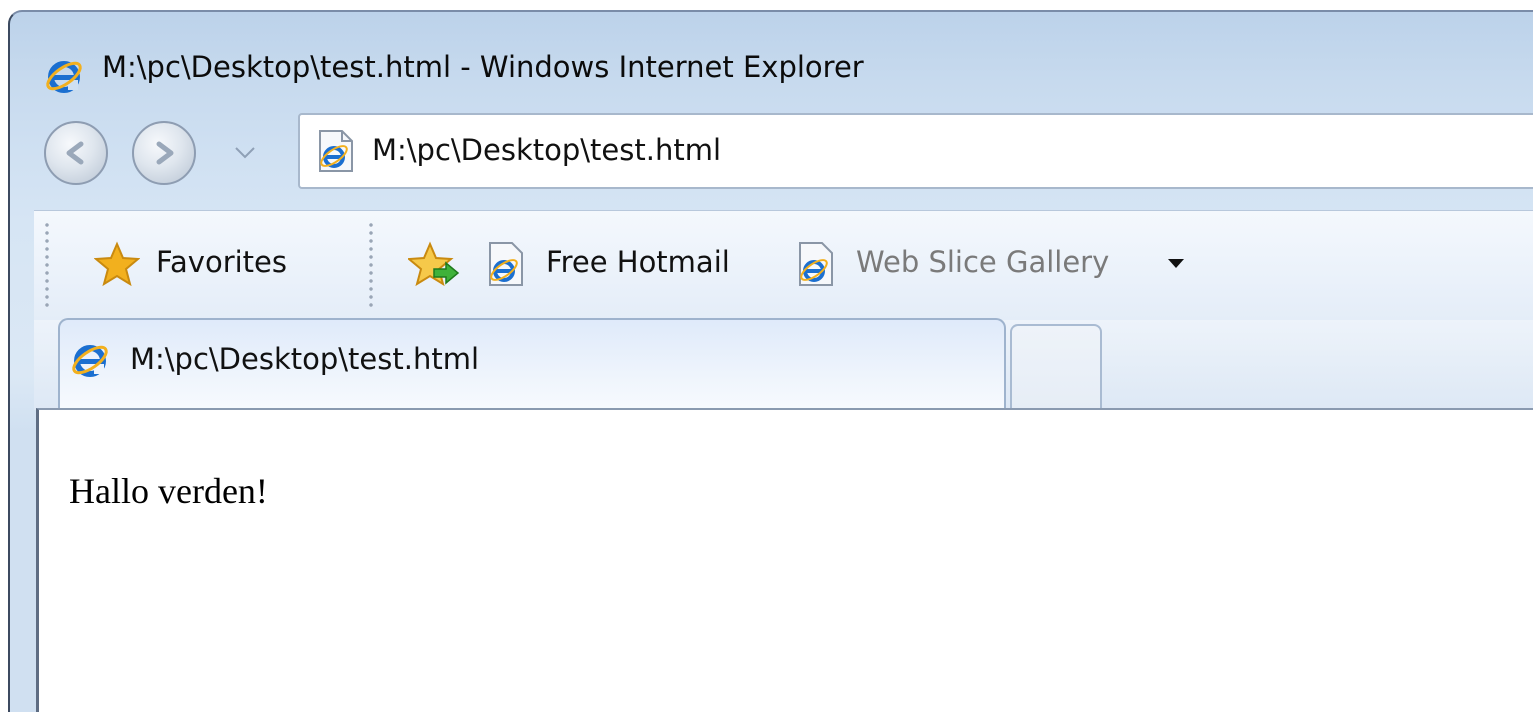  I want to click on navigation-row: M:\pc\Desktop\test.html, so click(771, 154).